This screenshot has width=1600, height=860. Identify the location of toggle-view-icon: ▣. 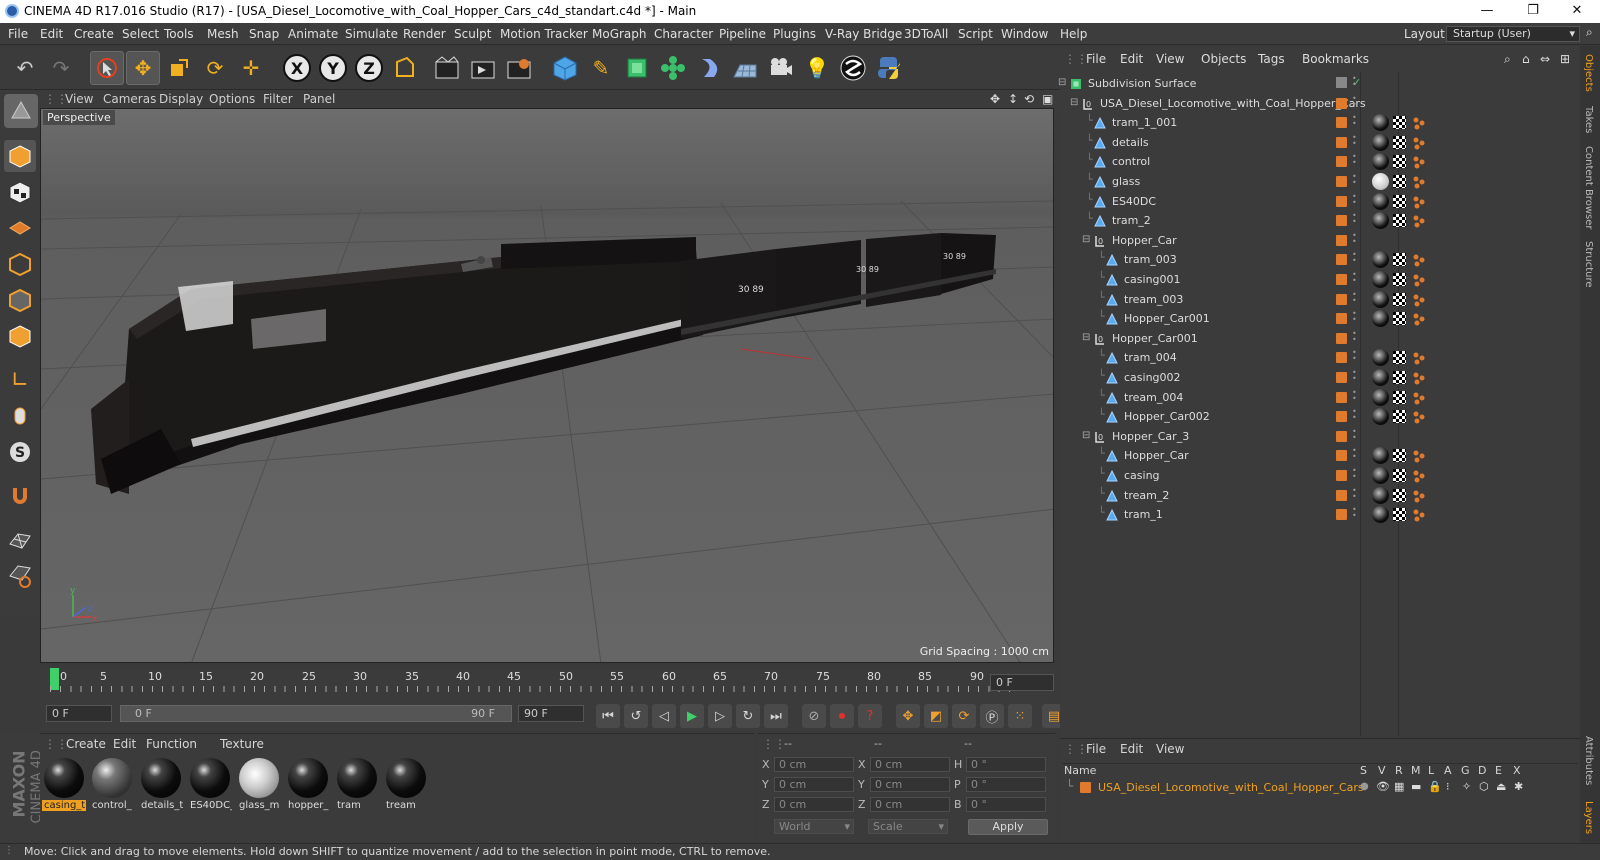
(1047, 99).